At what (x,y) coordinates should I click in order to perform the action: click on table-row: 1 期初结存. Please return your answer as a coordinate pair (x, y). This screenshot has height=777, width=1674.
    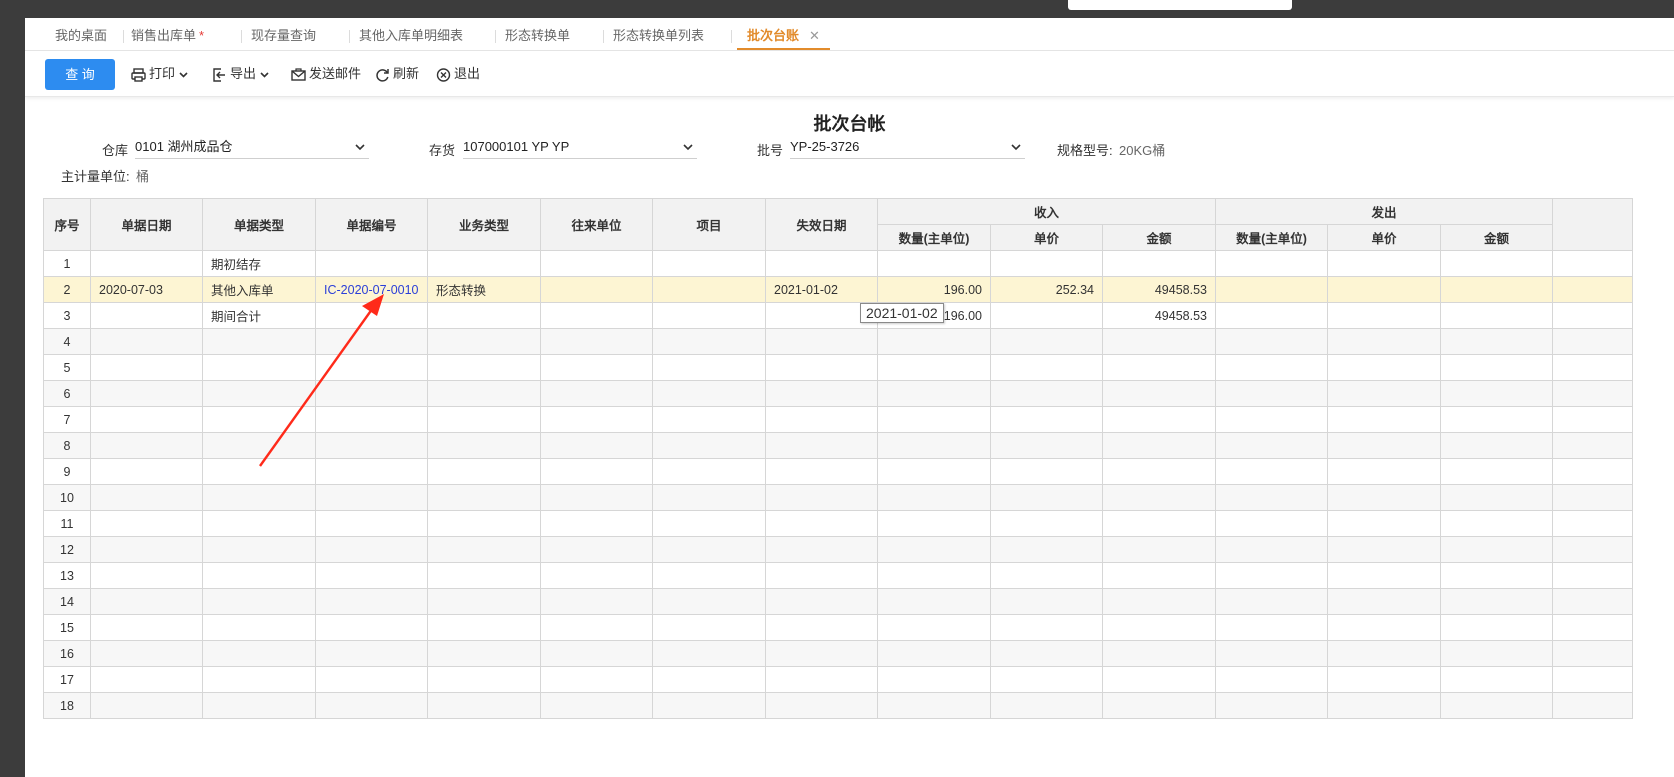
    Looking at the image, I should click on (838, 263).